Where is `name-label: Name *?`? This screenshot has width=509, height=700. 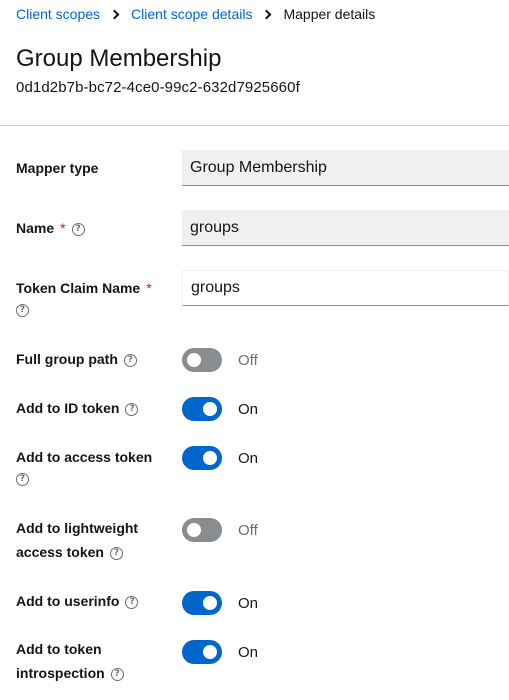 name-label: Name *? is located at coordinates (50, 228).